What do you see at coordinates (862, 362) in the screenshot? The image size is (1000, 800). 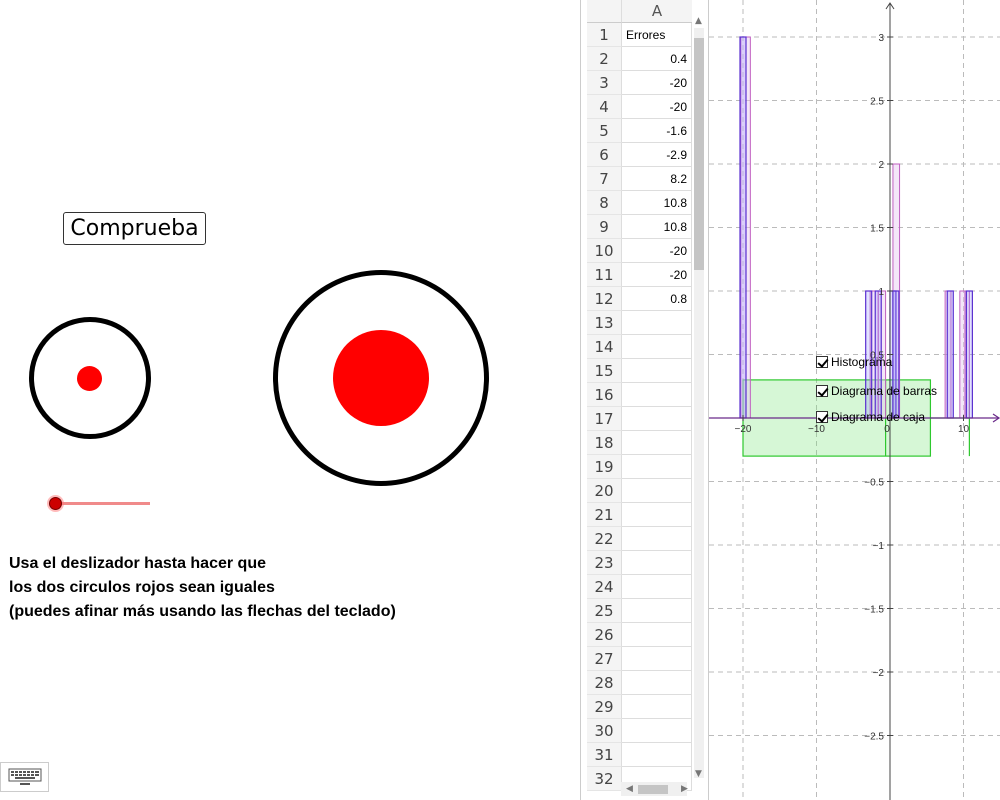 I see `histogram-checkbox-label: Histograma` at bounding box center [862, 362].